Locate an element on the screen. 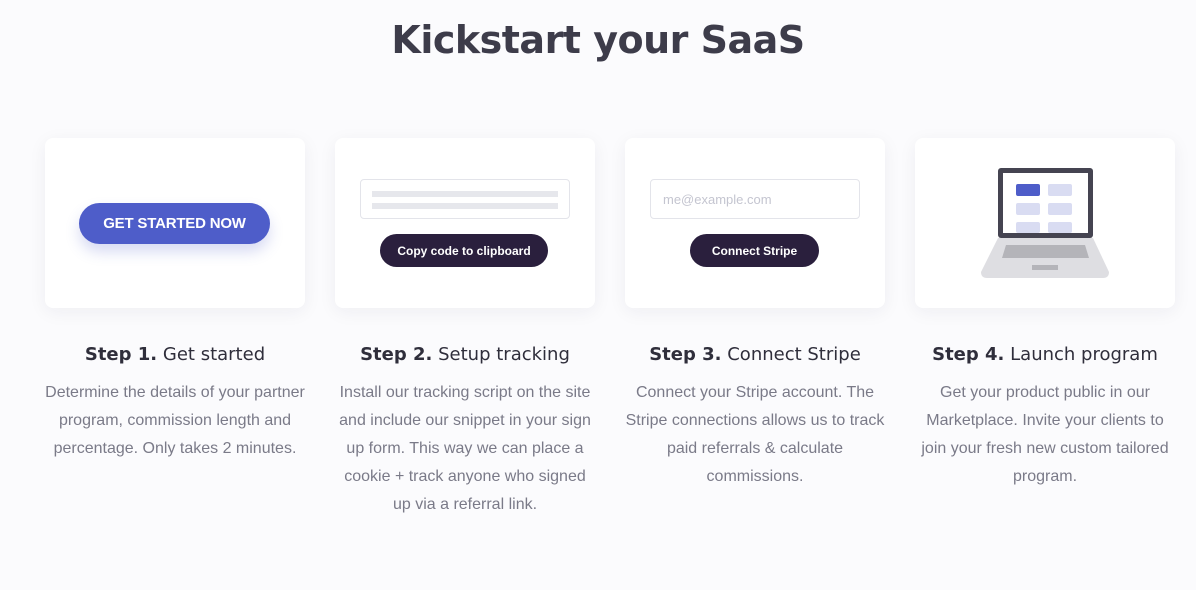 This screenshot has width=1196, height=590. step-3-number: Step 3. is located at coordinates (685, 354).